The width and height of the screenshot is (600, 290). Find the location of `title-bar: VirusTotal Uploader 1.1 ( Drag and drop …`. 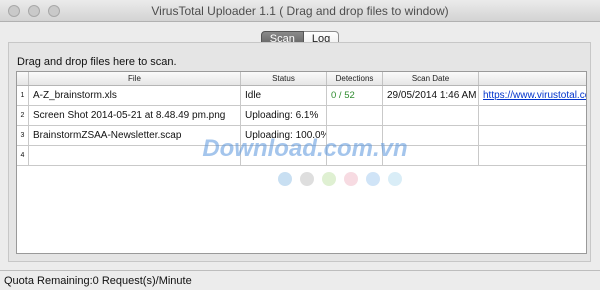

title-bar: VirusTotal Uploader 1.1 ( Drag and drop … is located at coordinates (300, 11).